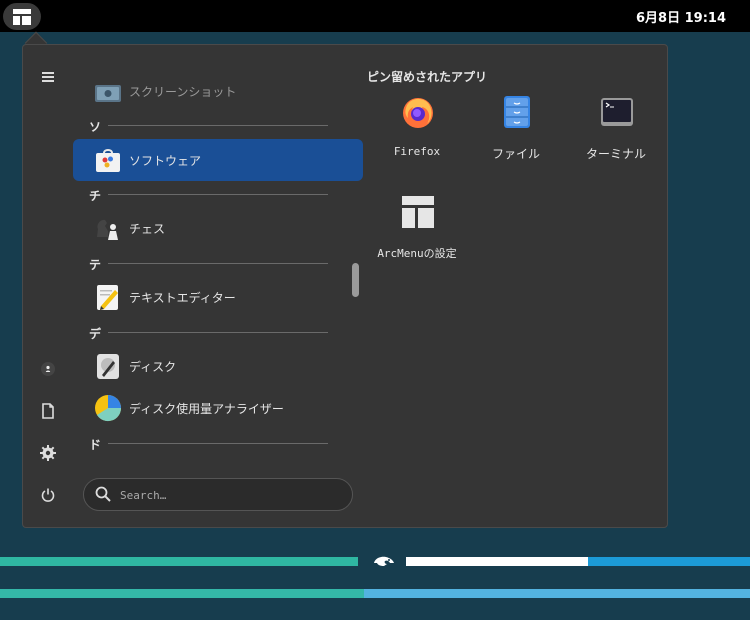 This screenshot has width=750, height=620. I want to click on app-item-screenshot: スクリーンショット, so click(218, 91).